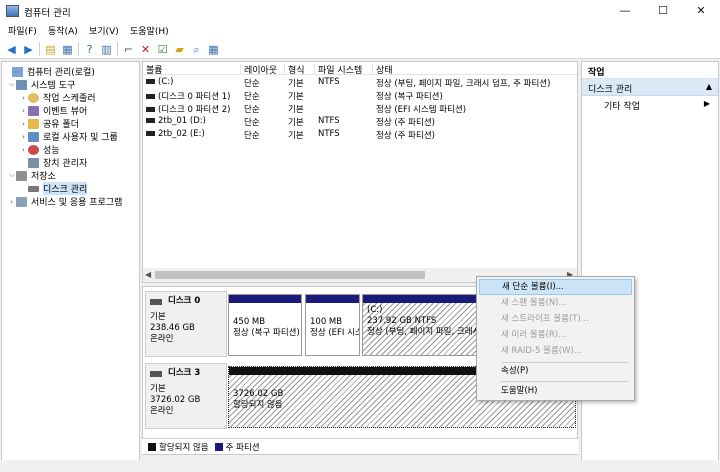 The image size is (720, 472). Describe the element at coordinates (360, 11) in the screenshot. I see `title-bar: 컴퓨터 관리 — ☐ ✕` at that location.